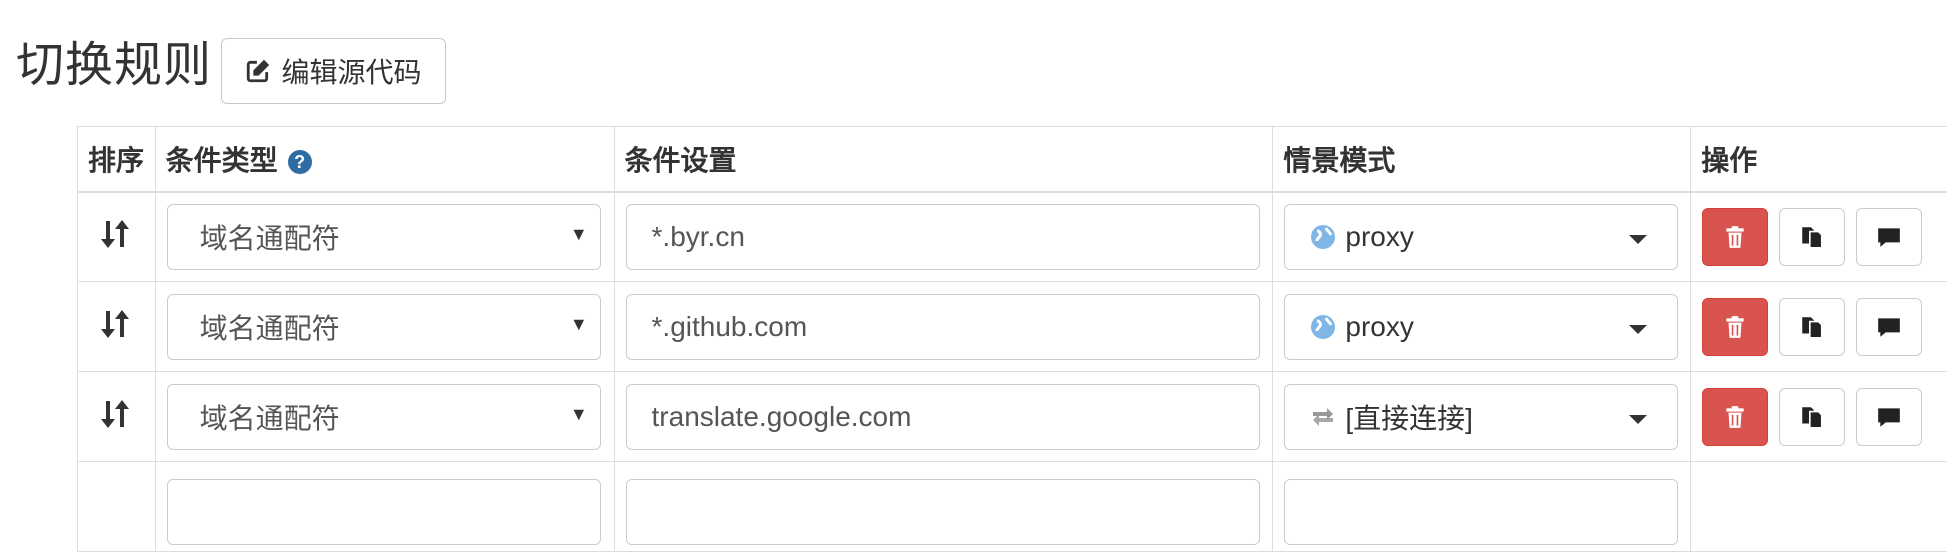 This screenshot has width=1947, height=552. What do you see at coordinates (1482, 159) in the screenshot?
I see `column-header-profile: 情景模式` at bounding box center [1482, 159].